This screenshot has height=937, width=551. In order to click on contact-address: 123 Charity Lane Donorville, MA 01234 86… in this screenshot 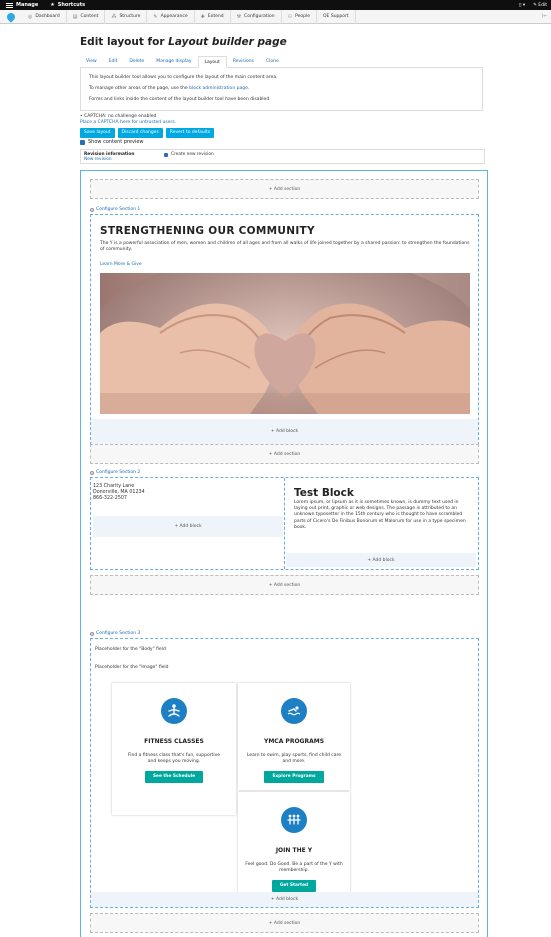, I will do `click(119, 493)`.